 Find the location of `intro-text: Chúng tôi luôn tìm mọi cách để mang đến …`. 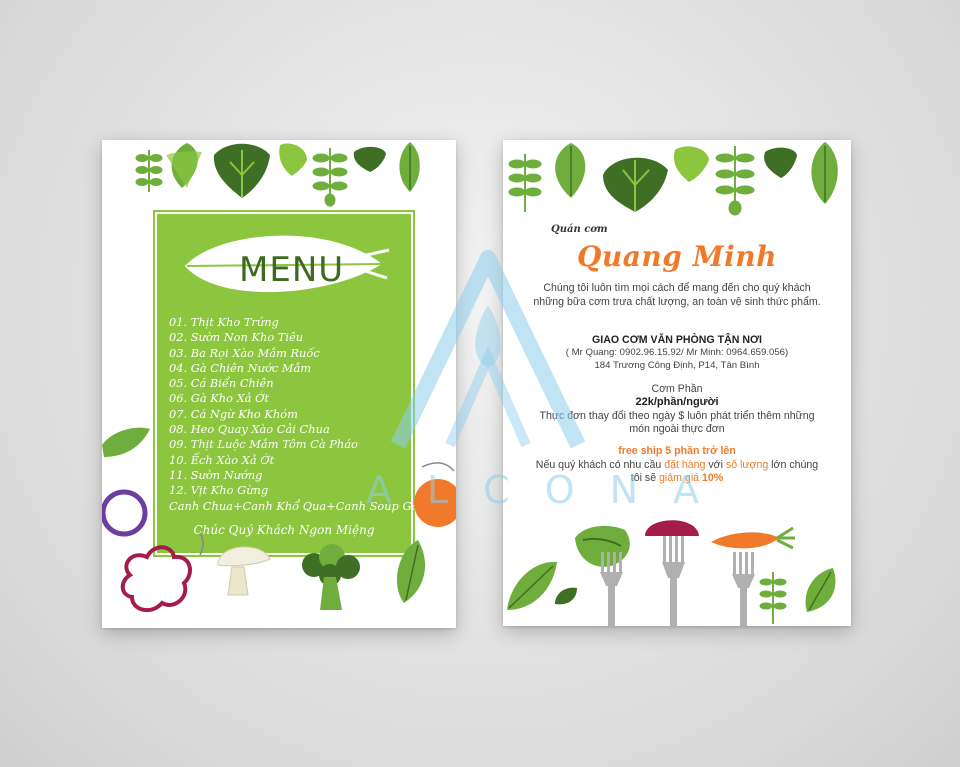

intro-text: Chúng tôi luôn tìm mọi cách để mang đến … is located at coordinates (677, 295).